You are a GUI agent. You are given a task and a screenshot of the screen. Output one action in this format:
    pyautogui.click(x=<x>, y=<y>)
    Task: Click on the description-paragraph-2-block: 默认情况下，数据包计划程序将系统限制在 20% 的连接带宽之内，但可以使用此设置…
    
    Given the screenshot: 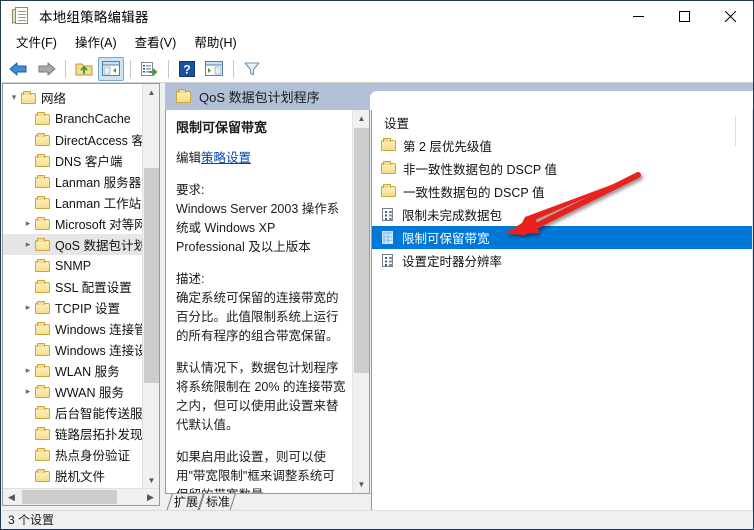 What is the action you would take?
    pyautogui.click(x=261, y=397)
    